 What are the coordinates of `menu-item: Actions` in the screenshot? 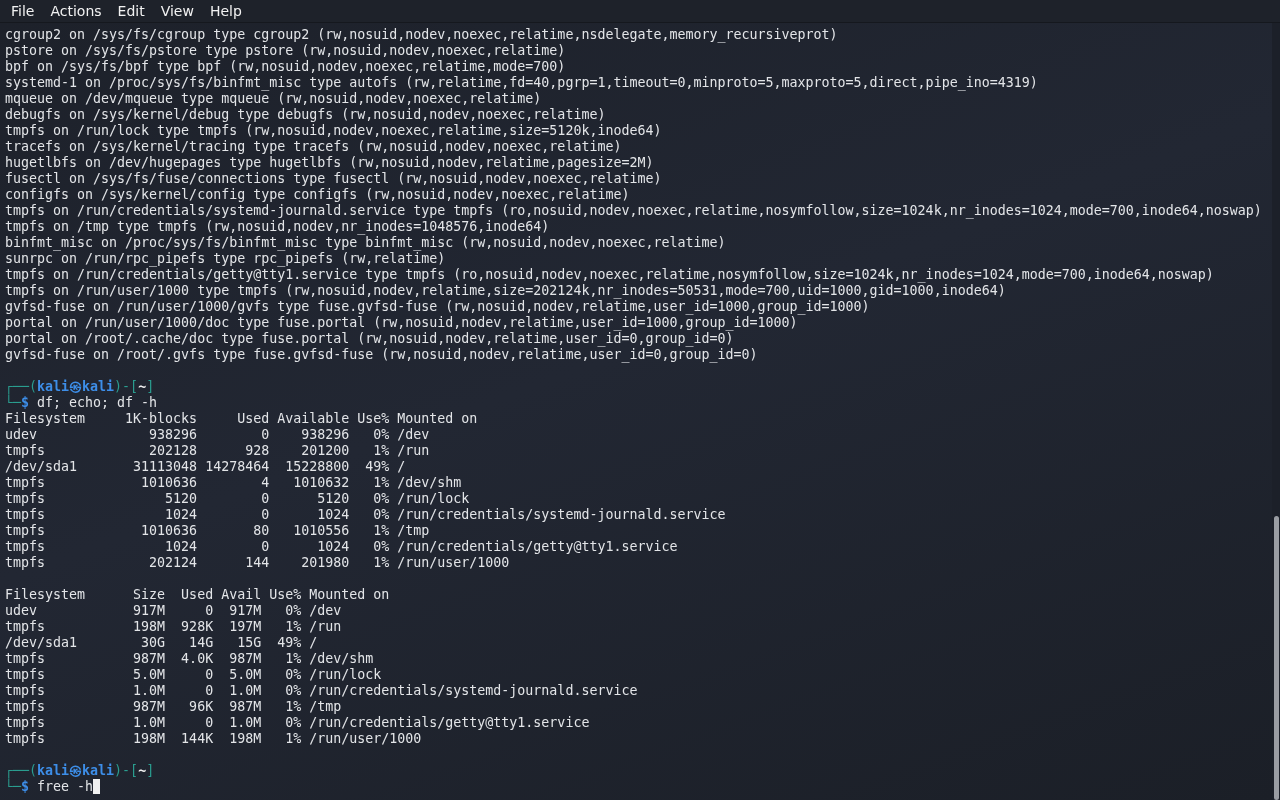 It's located at (76, 11).